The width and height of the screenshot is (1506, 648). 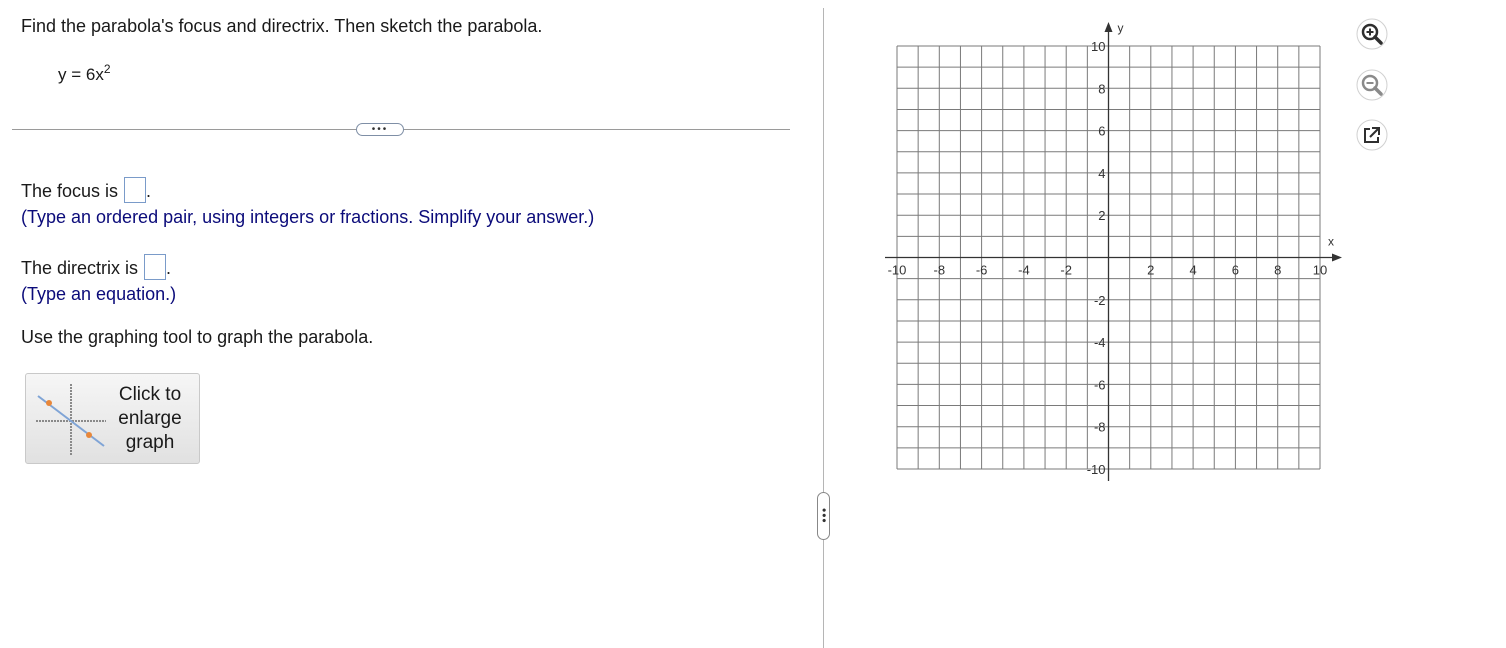 I want to click on x-tick-label: 6, so click(x=1235, y=270).